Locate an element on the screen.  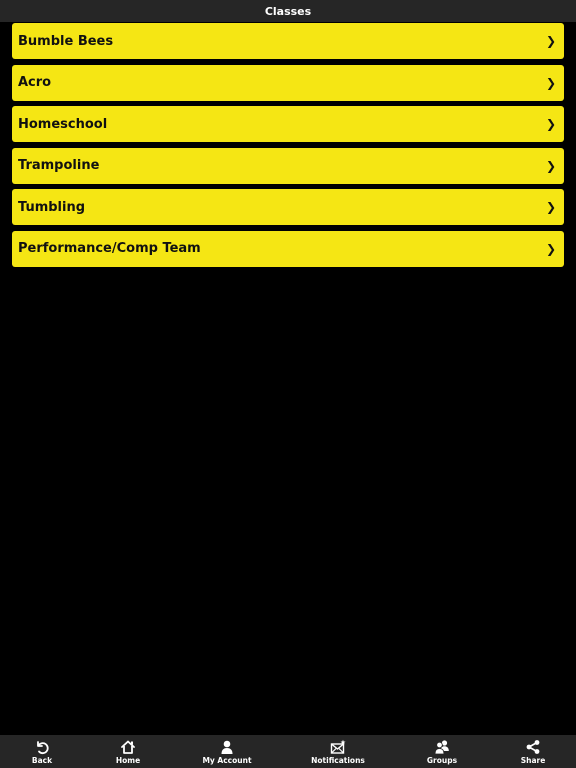
home-icon is located at coordinates (128, 747).